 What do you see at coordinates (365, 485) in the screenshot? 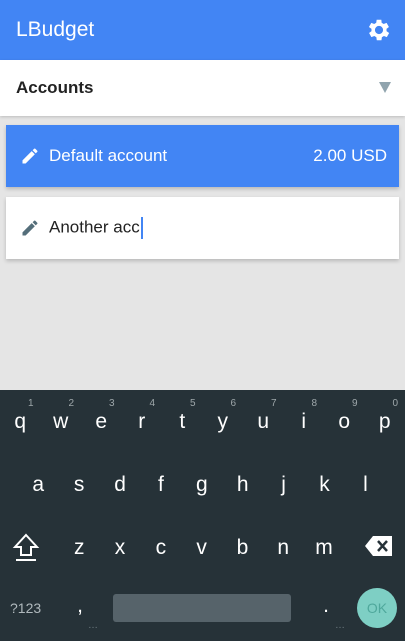
I see `key-l: l` at bounding box center [365, 485].